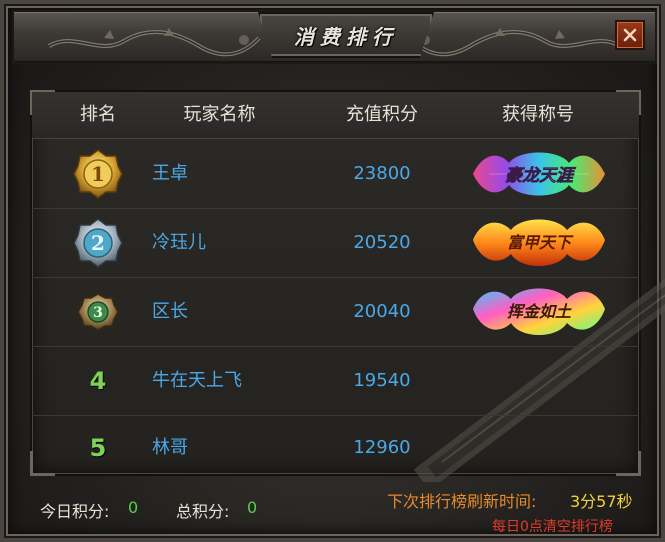 This screenshot has height=542, width=665. I want to click on badge-text: 豪龙天涯, so click(541, 176).